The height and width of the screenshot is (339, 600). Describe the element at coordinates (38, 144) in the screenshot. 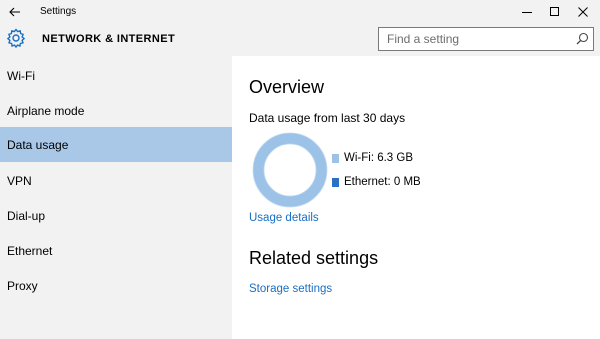

I see `sidebar-item-label: Data usage` at that location.